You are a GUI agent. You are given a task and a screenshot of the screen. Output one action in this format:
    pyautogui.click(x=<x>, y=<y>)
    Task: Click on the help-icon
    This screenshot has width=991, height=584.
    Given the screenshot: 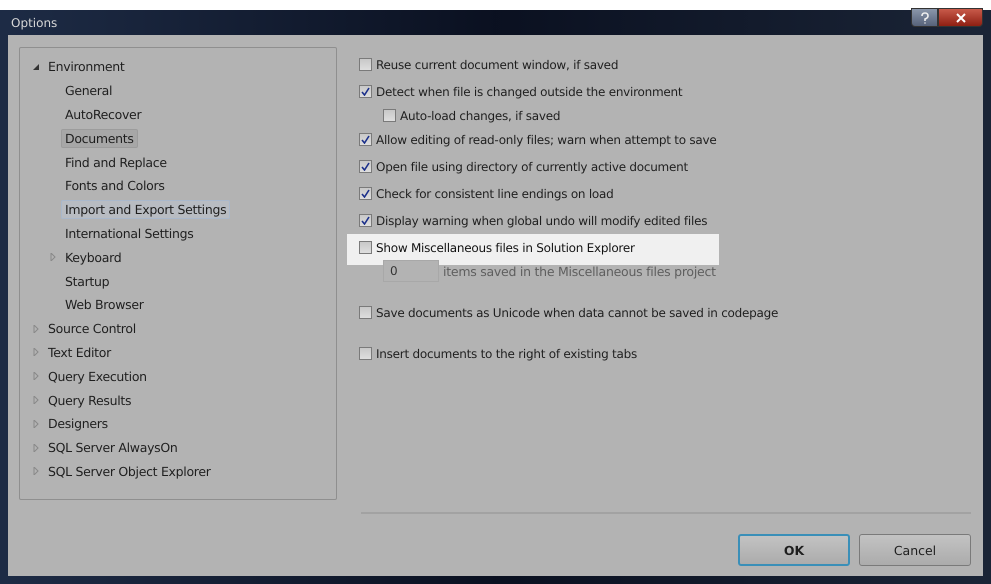 What is the action you would take?
    pyautogui.click(x=925, y=18)
    